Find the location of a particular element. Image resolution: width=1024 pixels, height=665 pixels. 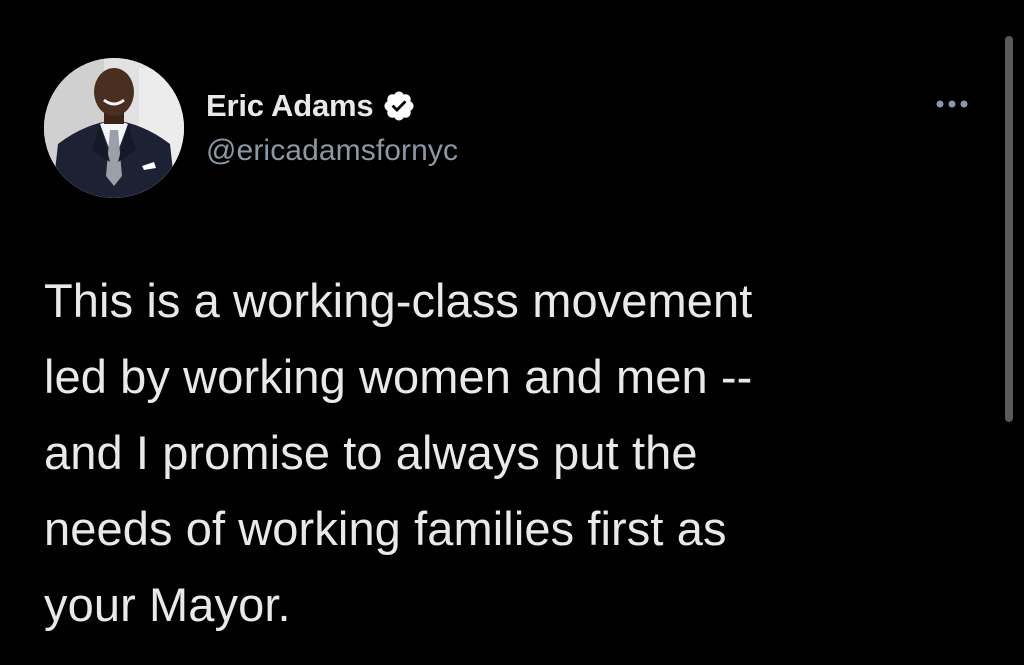

more-options-button is located at coordinates (952, 104).